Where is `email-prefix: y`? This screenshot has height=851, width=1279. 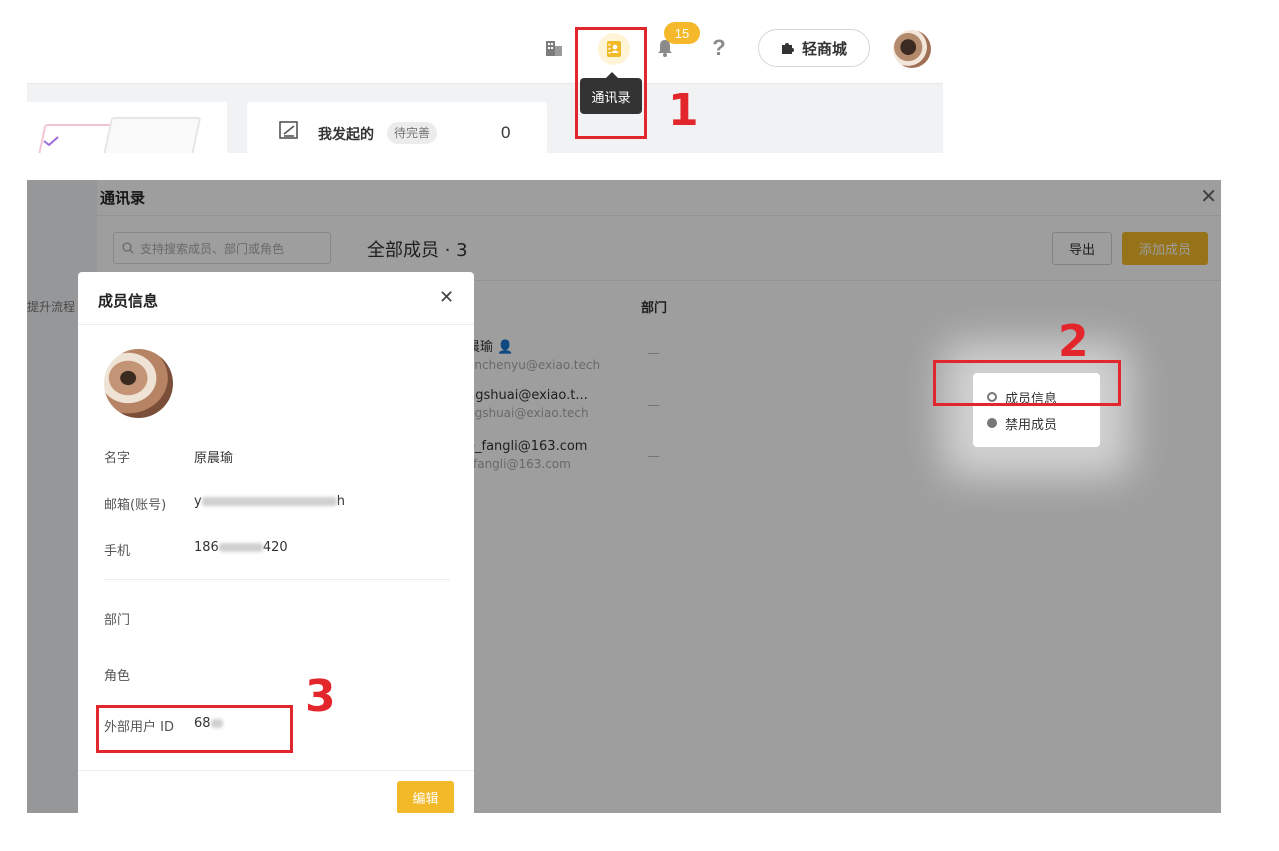
email-prefix: y is located at coordinates (198, 501).